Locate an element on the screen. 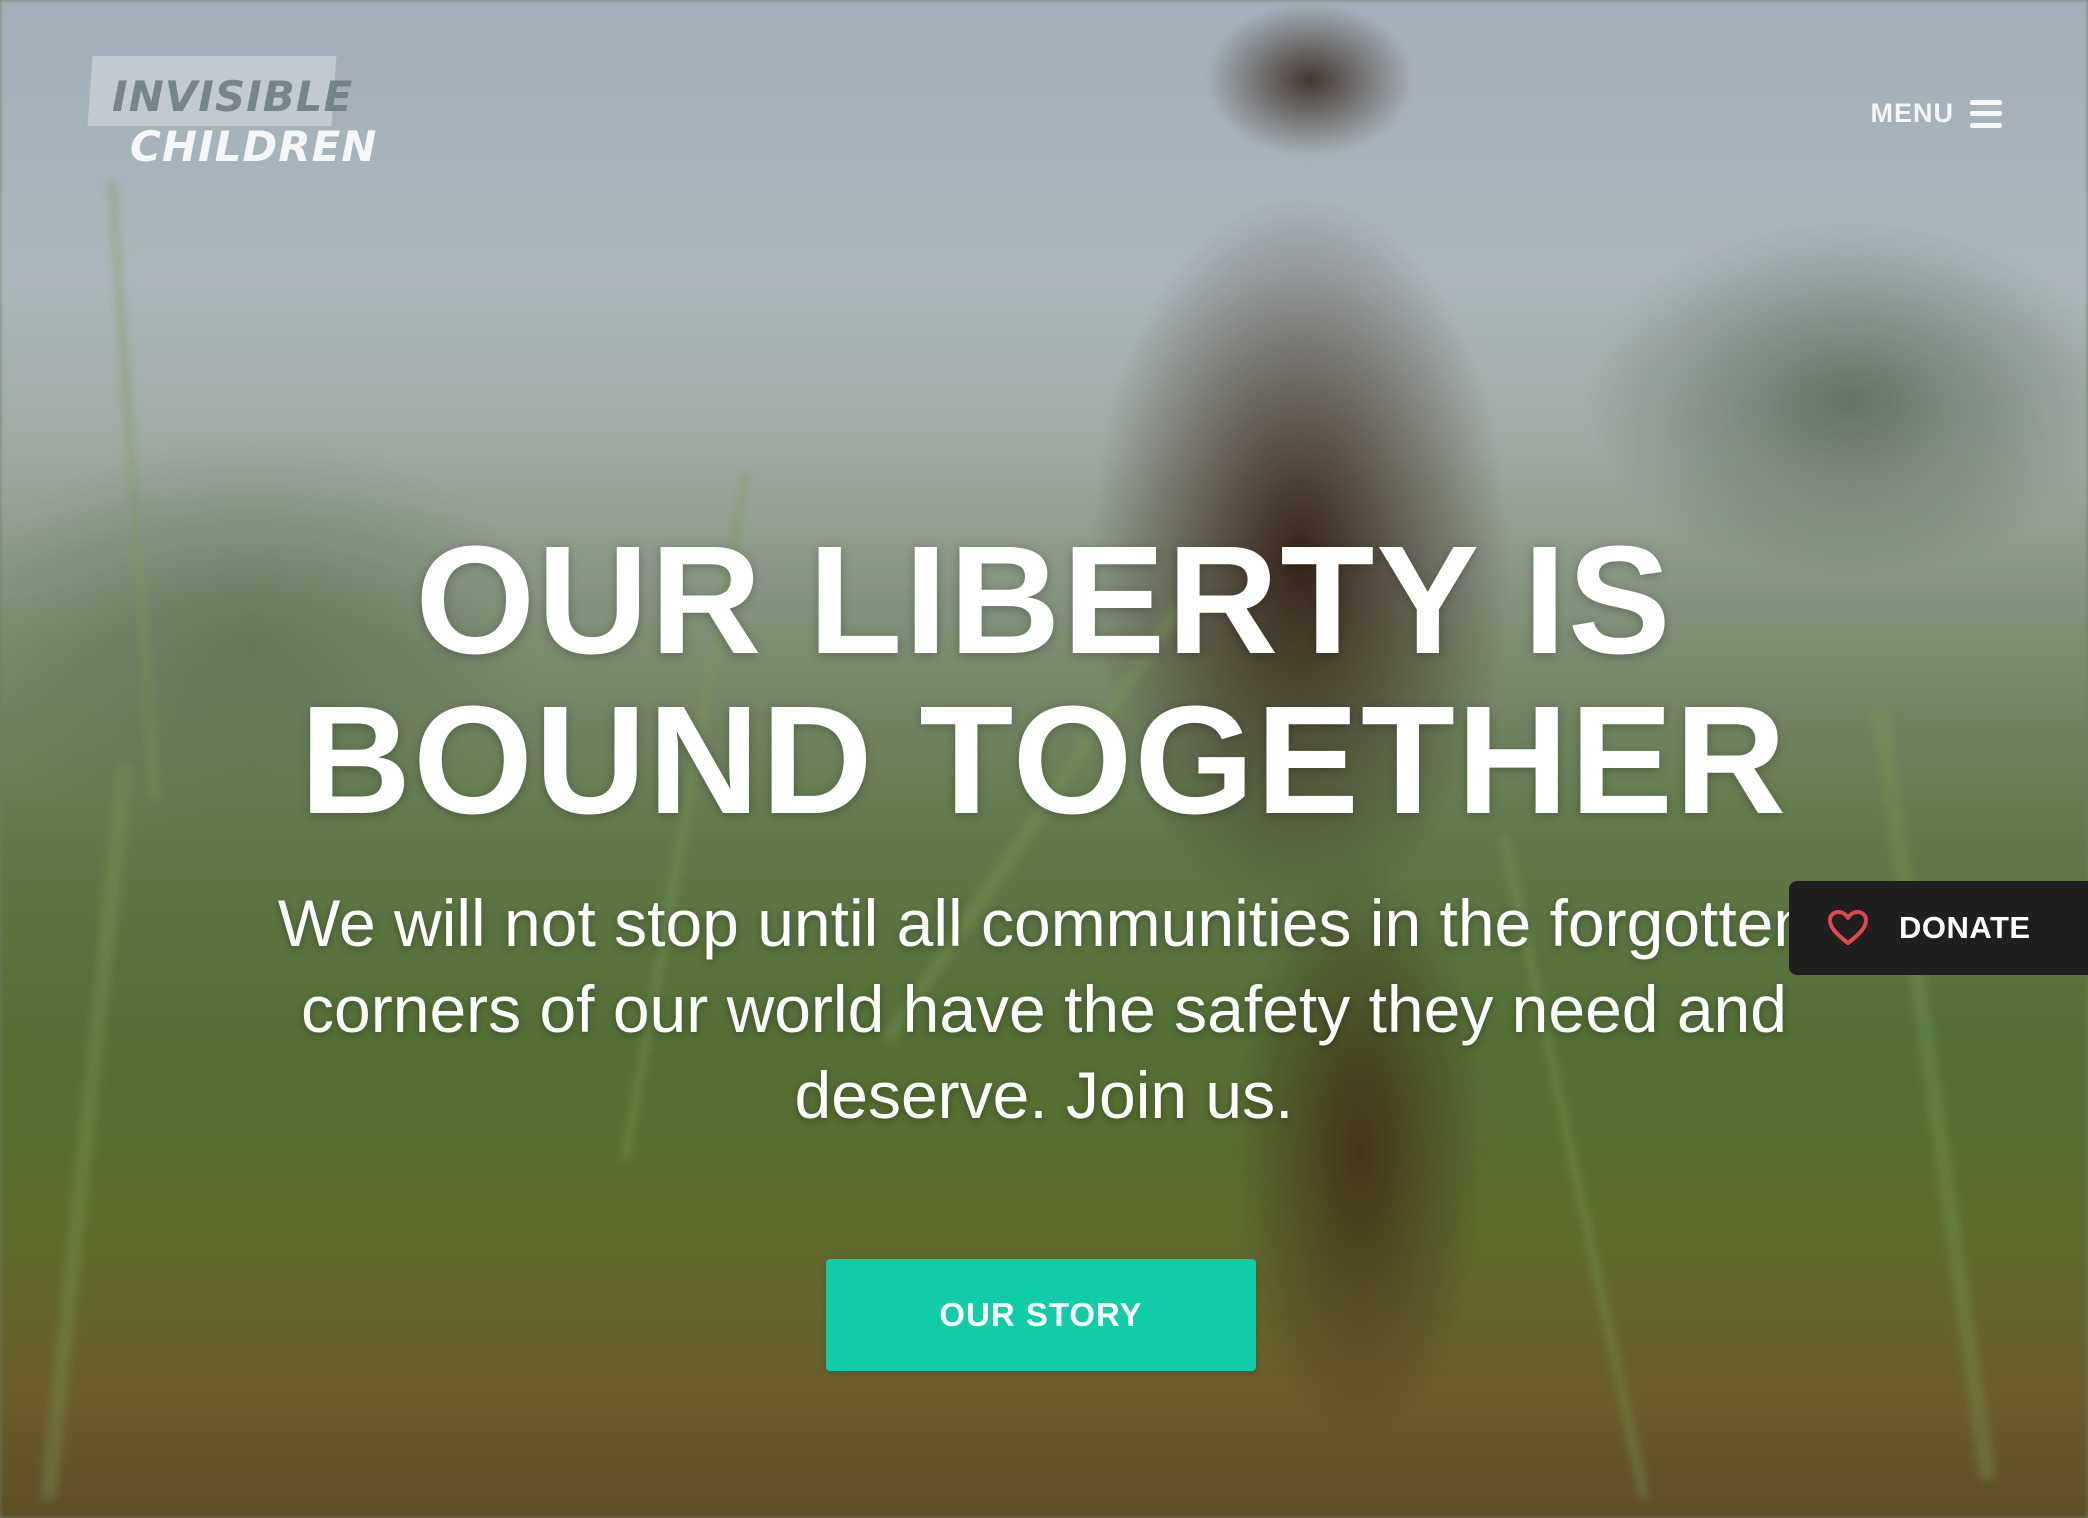  hero-headline-line-1: OUR LIBERTY IS is located at coordinates (1044, 600).